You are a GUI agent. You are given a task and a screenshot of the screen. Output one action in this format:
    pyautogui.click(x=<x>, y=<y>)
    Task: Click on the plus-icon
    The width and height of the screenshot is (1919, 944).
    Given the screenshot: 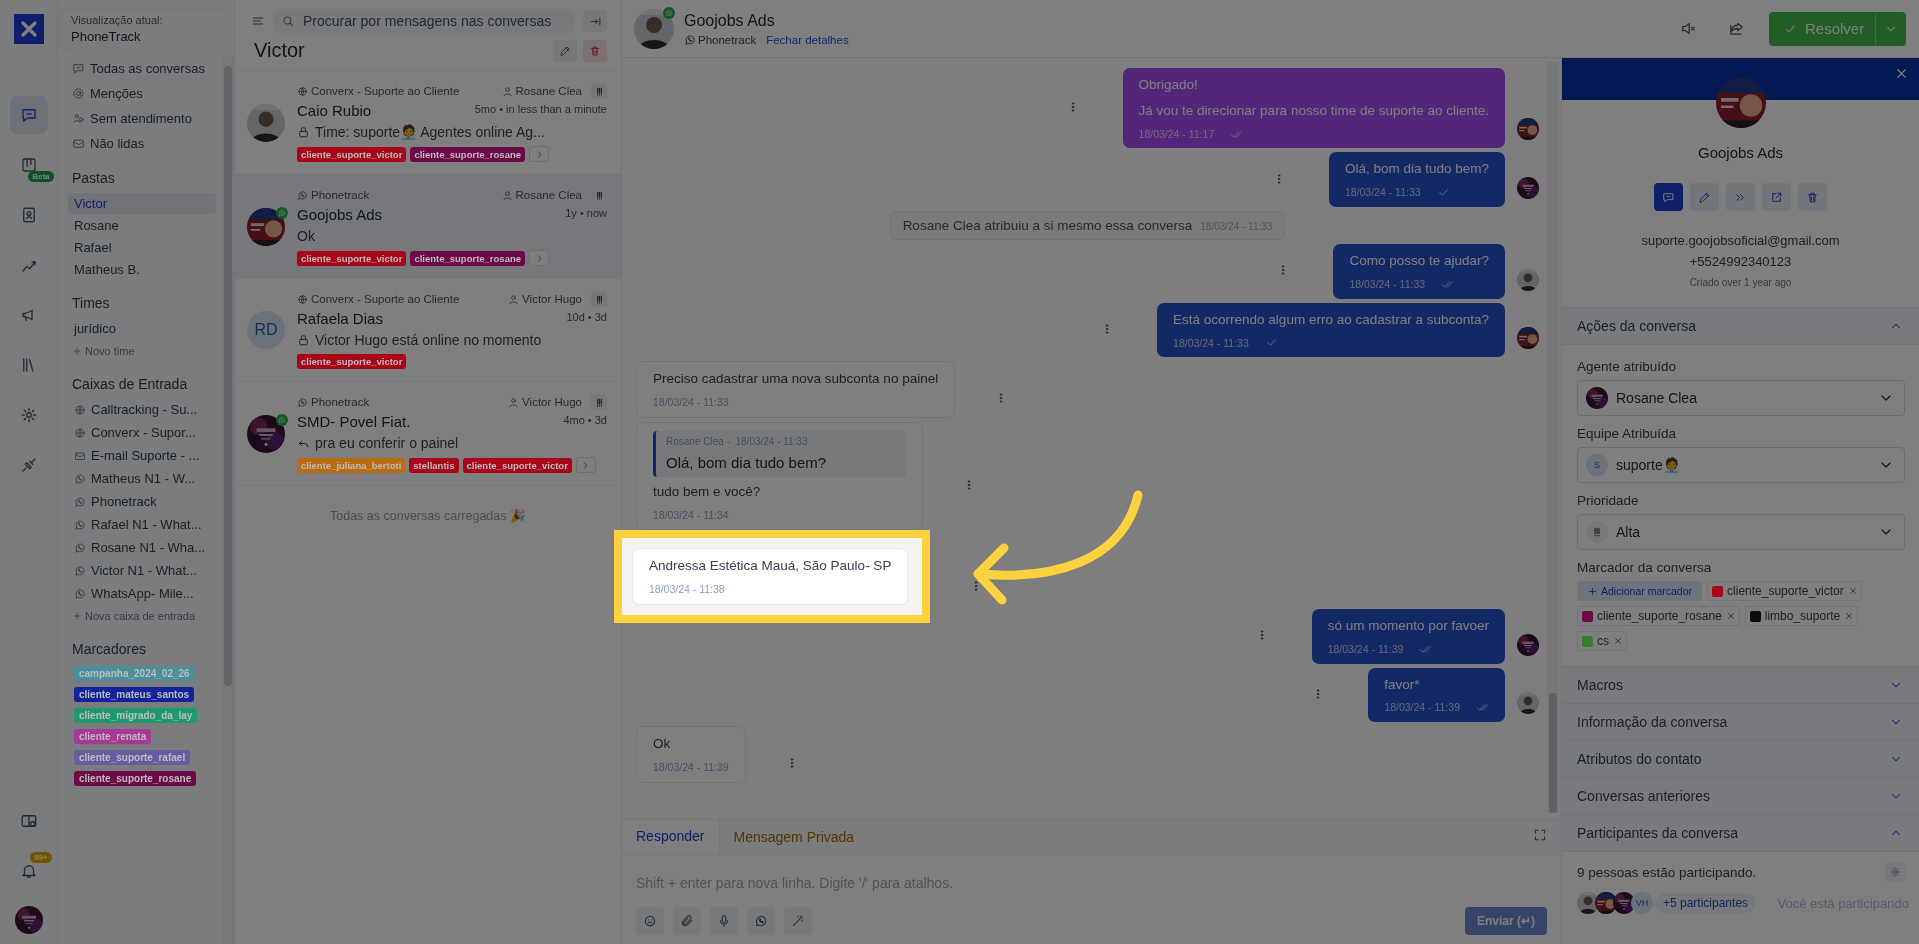 What is the action you would take?
    pyautogui.click(x=1592, y=591)
    